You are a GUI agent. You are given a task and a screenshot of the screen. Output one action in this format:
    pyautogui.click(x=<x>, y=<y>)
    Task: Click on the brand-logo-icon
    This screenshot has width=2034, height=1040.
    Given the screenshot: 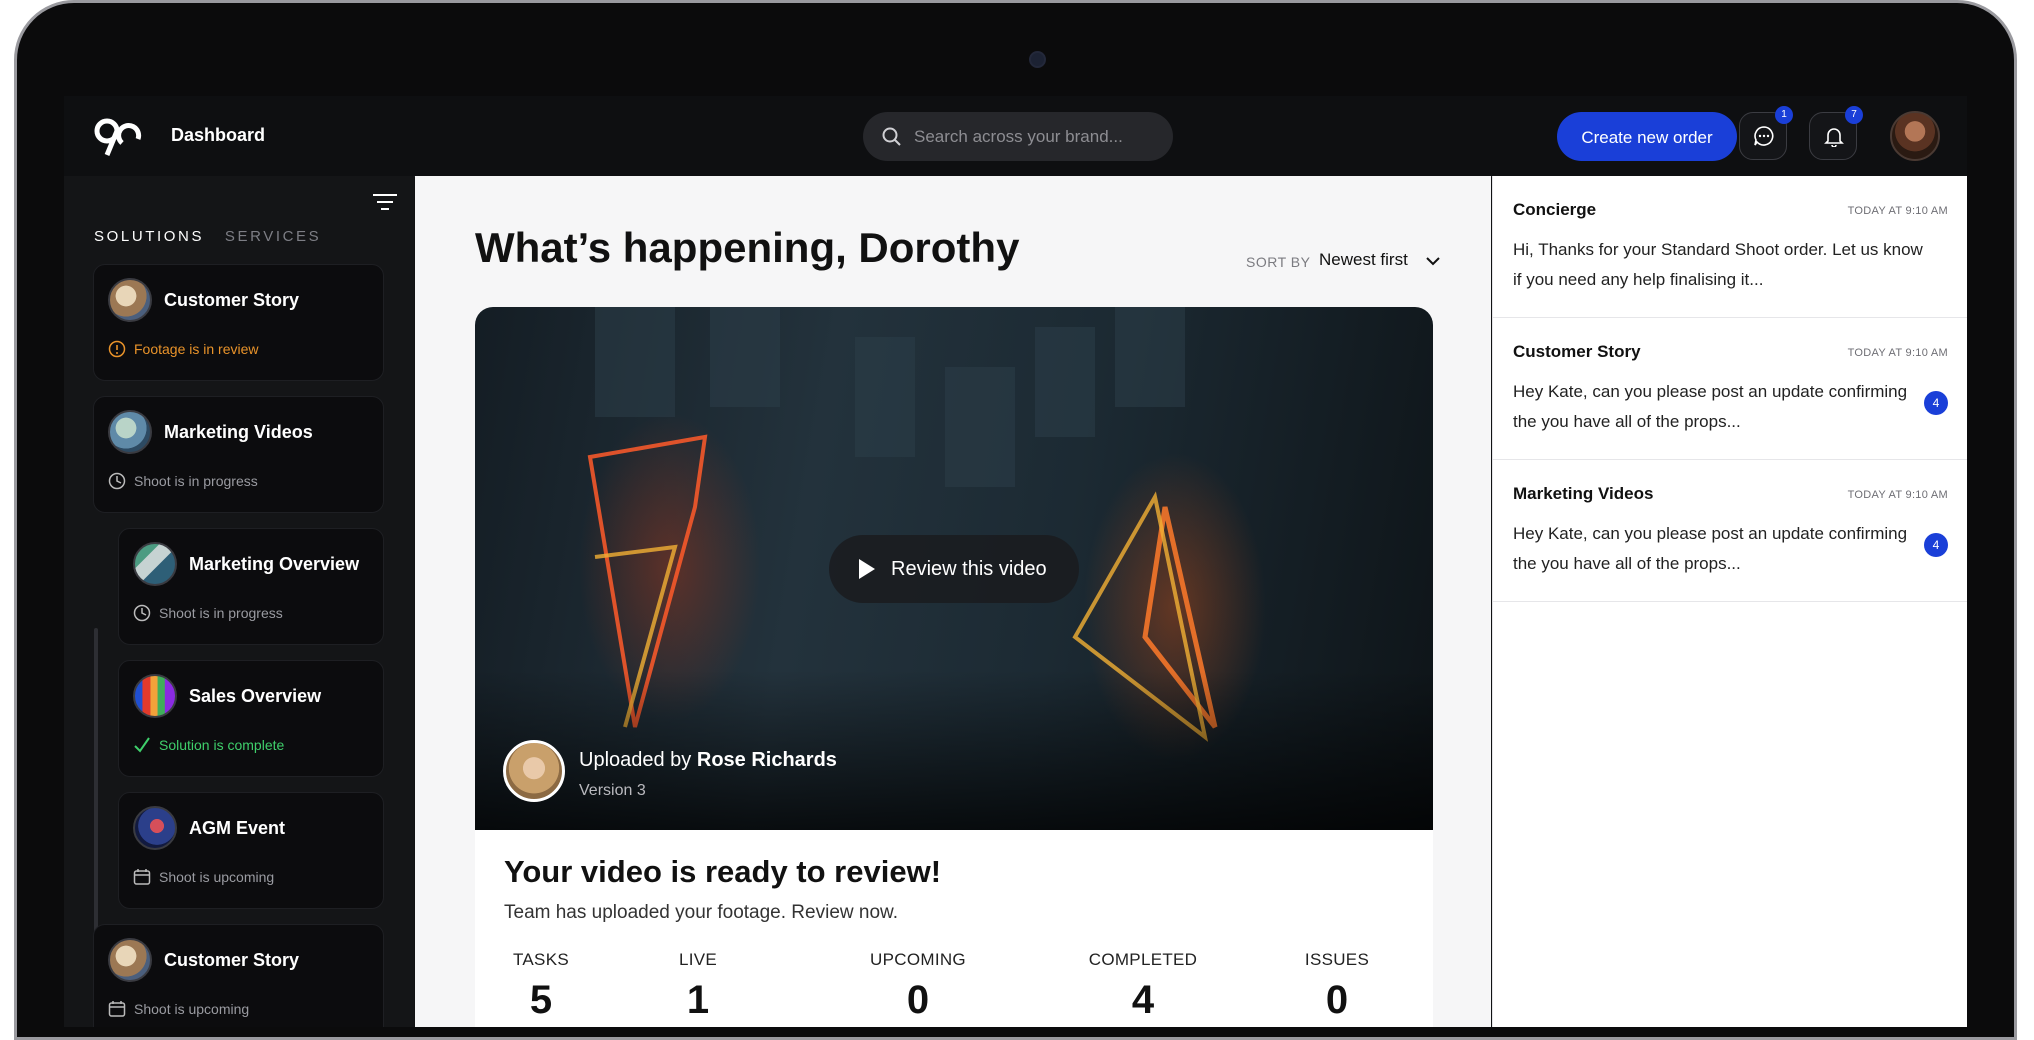 What is the action you would take?
    pyautogui.click(x=118, y=136)
    